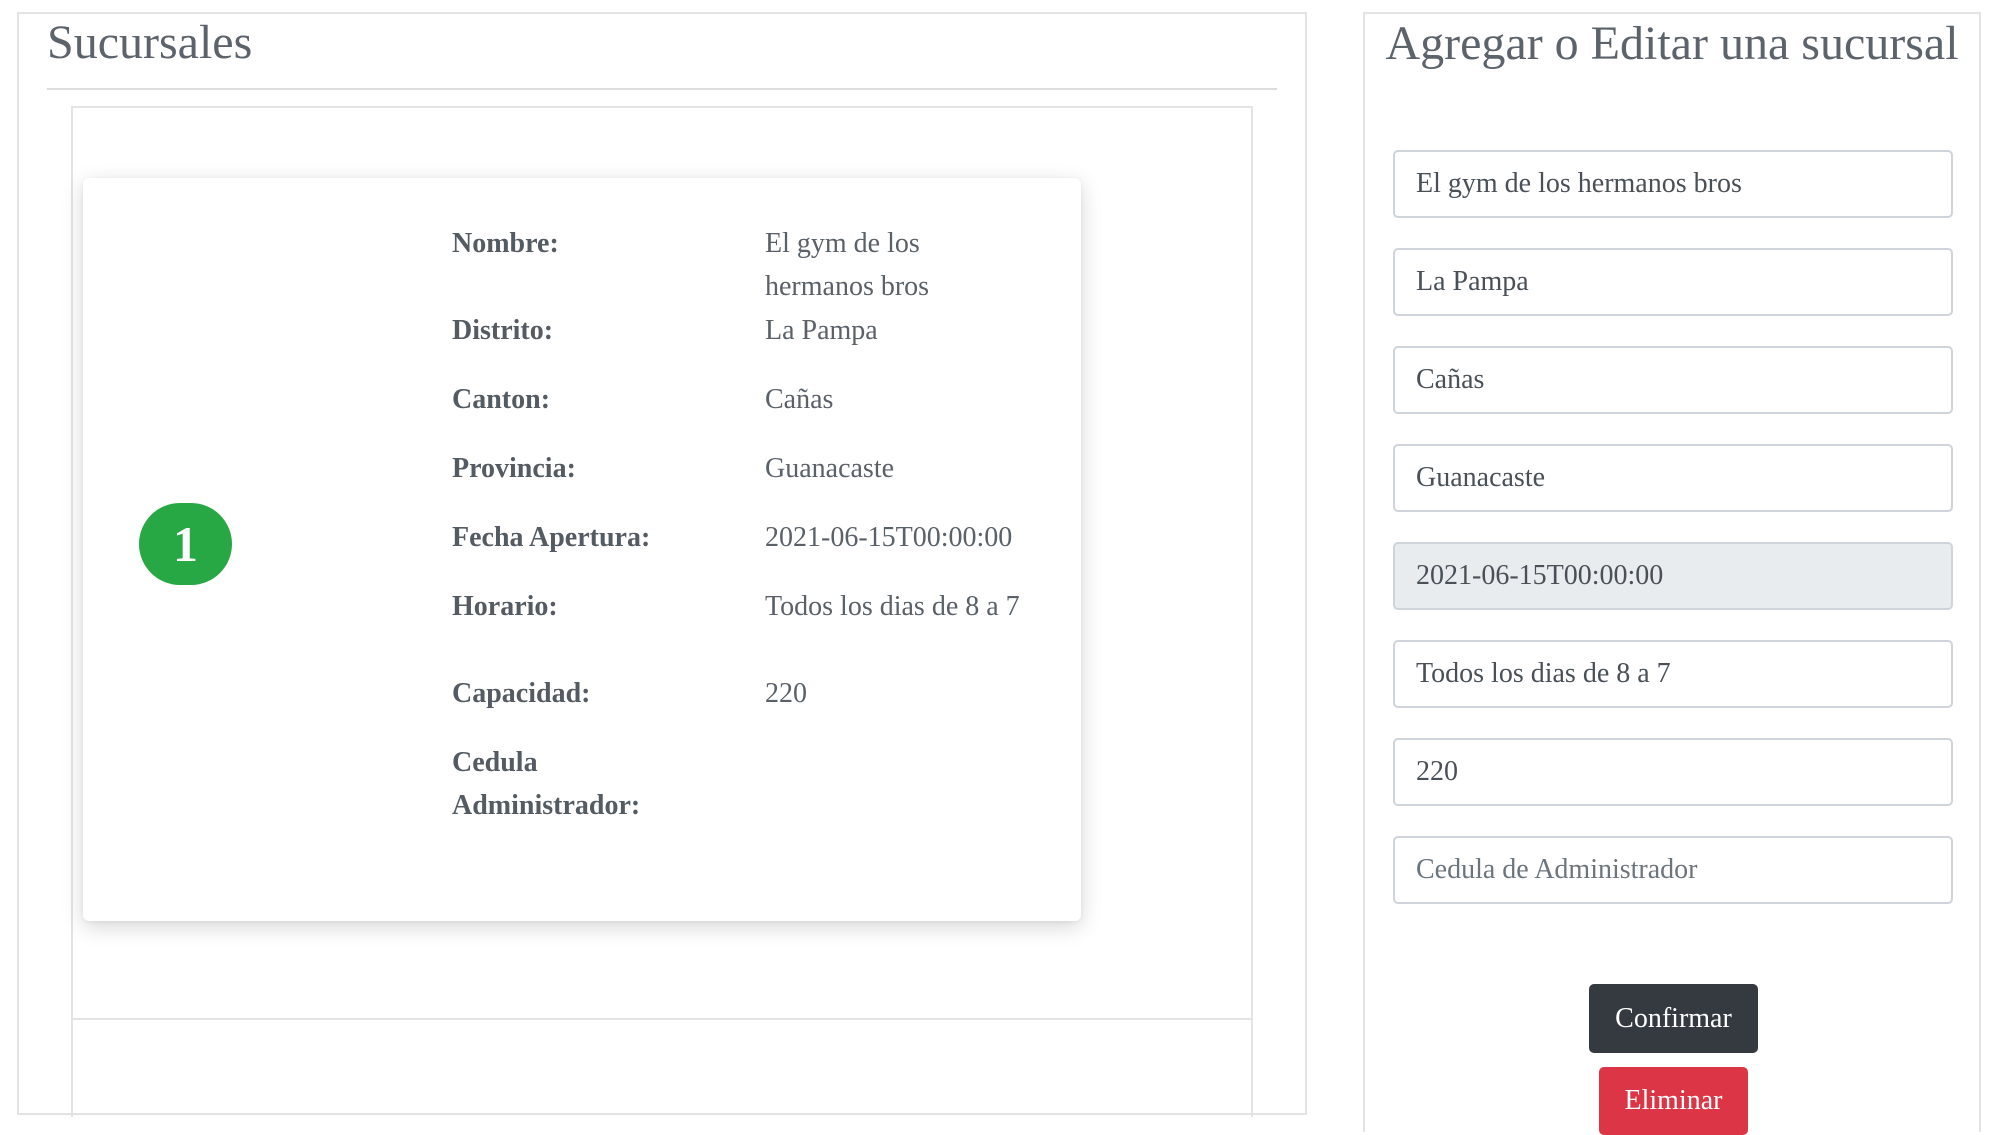 The width and height of the screenshot is (1999, 1135). I want to click on district-input, so click(1673, 282).